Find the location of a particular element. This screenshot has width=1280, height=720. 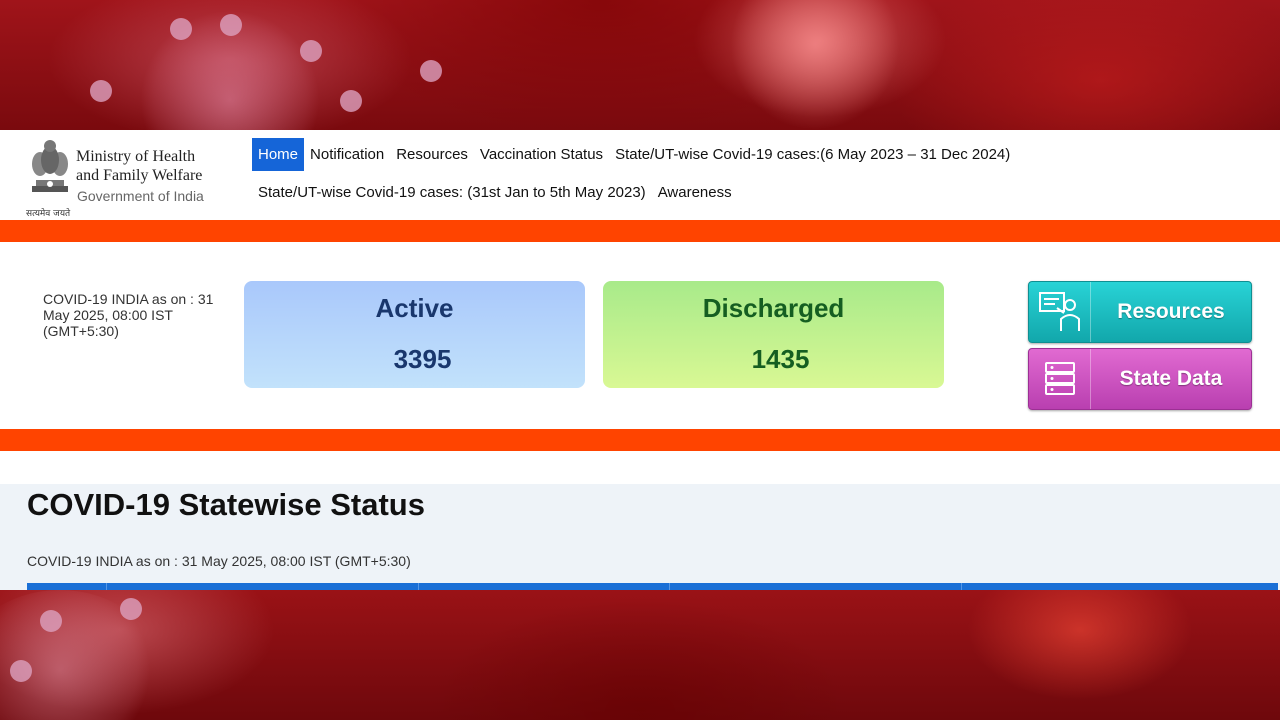

nav-vaccination-status: Vaccination Status is located at coordinates (541, 154).